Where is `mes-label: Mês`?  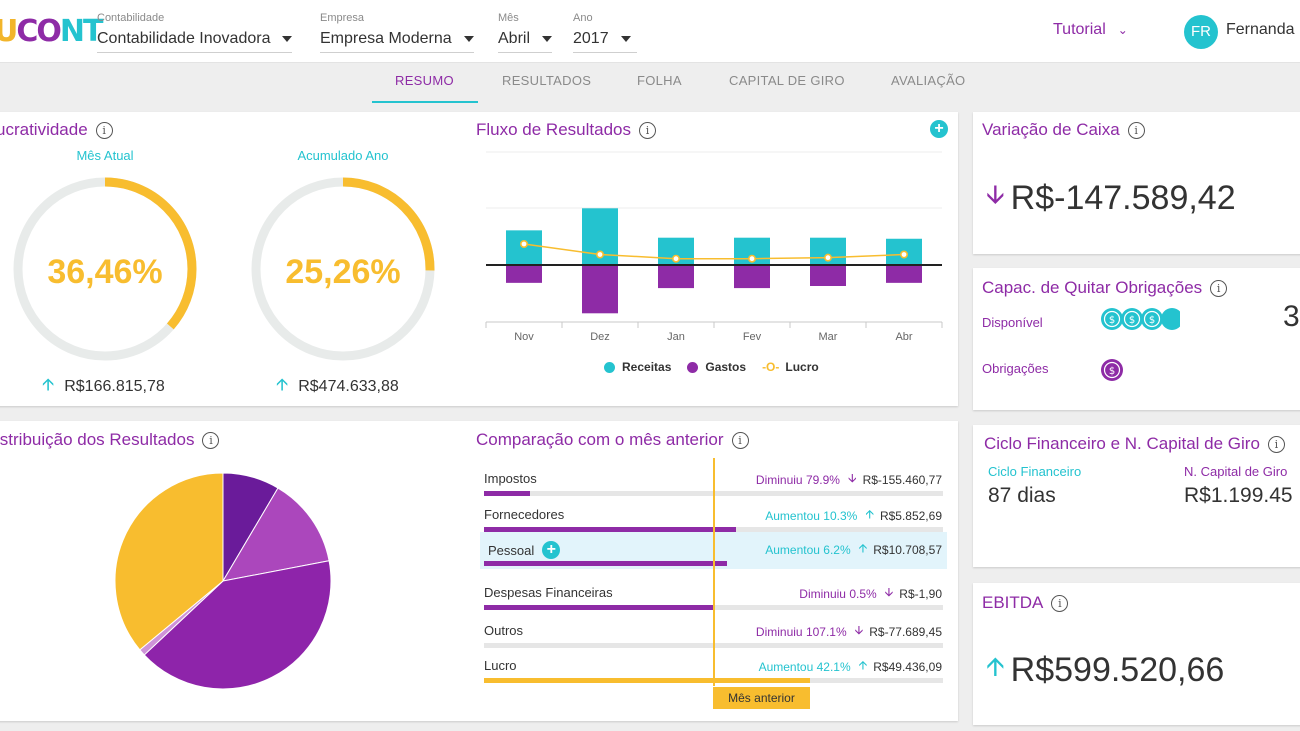 mes-label: Mês is located at coordinates (508, 18).